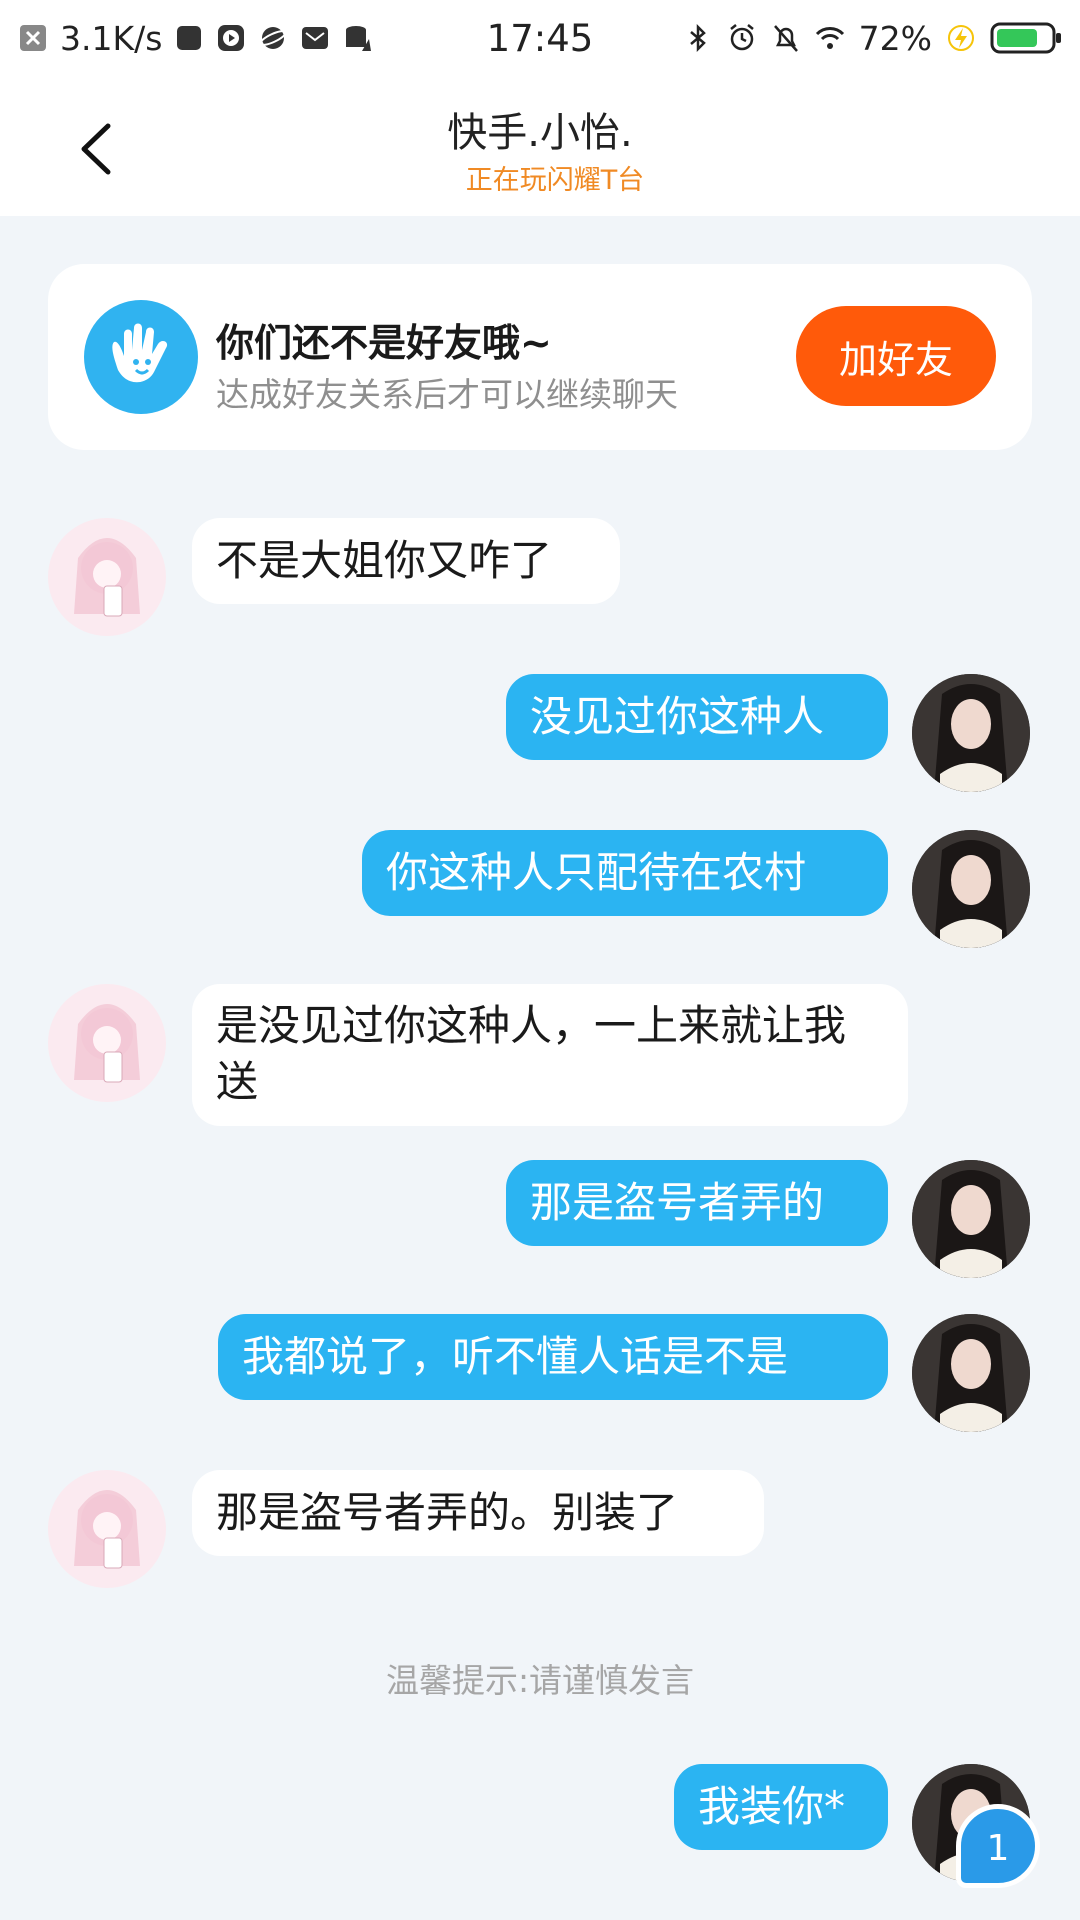 This screenshot has height=1920, width=1080. I want to click on contact-status: 正在玩闪耀T台, so click(555, 180).